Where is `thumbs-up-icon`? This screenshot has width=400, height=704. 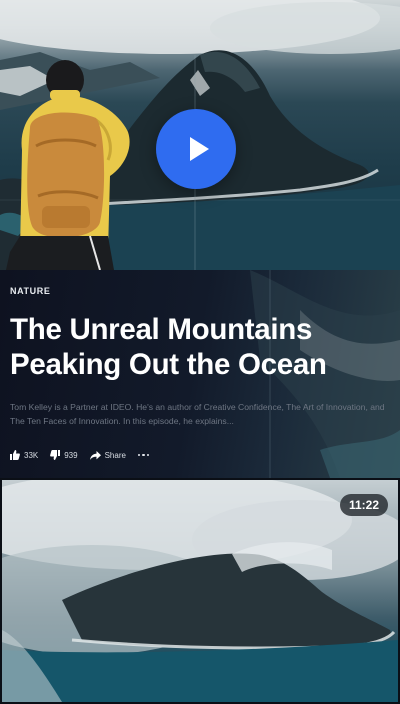 thumbs-up-icon is located at coordinates (15, 455).